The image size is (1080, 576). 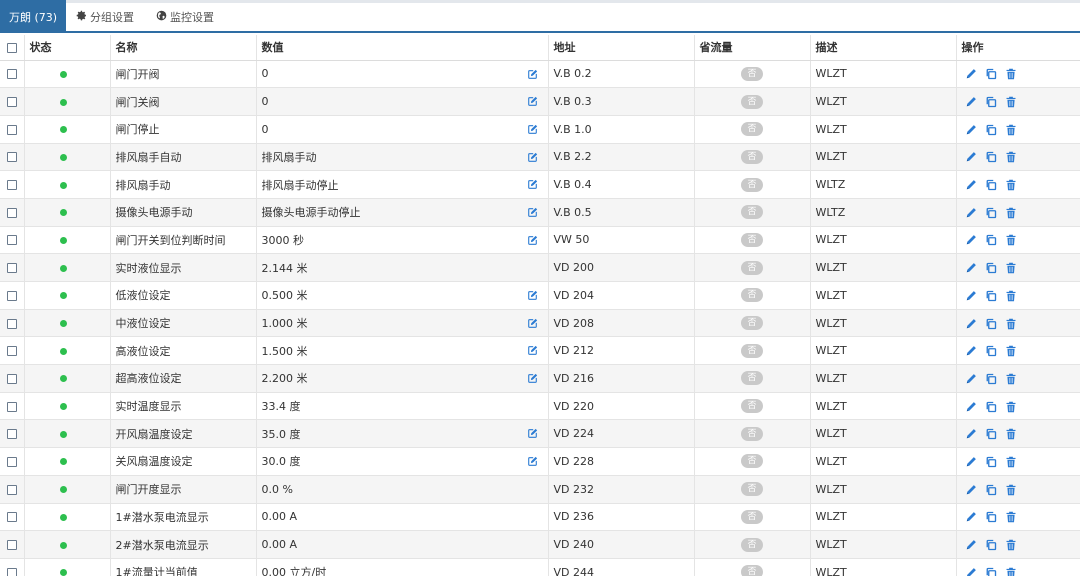 I want to click on status-cell, so click(x=67, y=267).